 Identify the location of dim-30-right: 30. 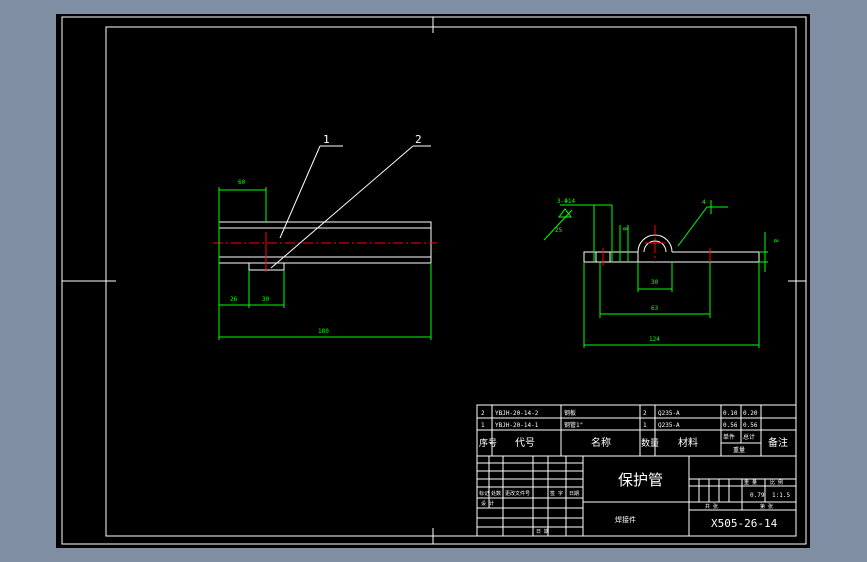
(655, 282).